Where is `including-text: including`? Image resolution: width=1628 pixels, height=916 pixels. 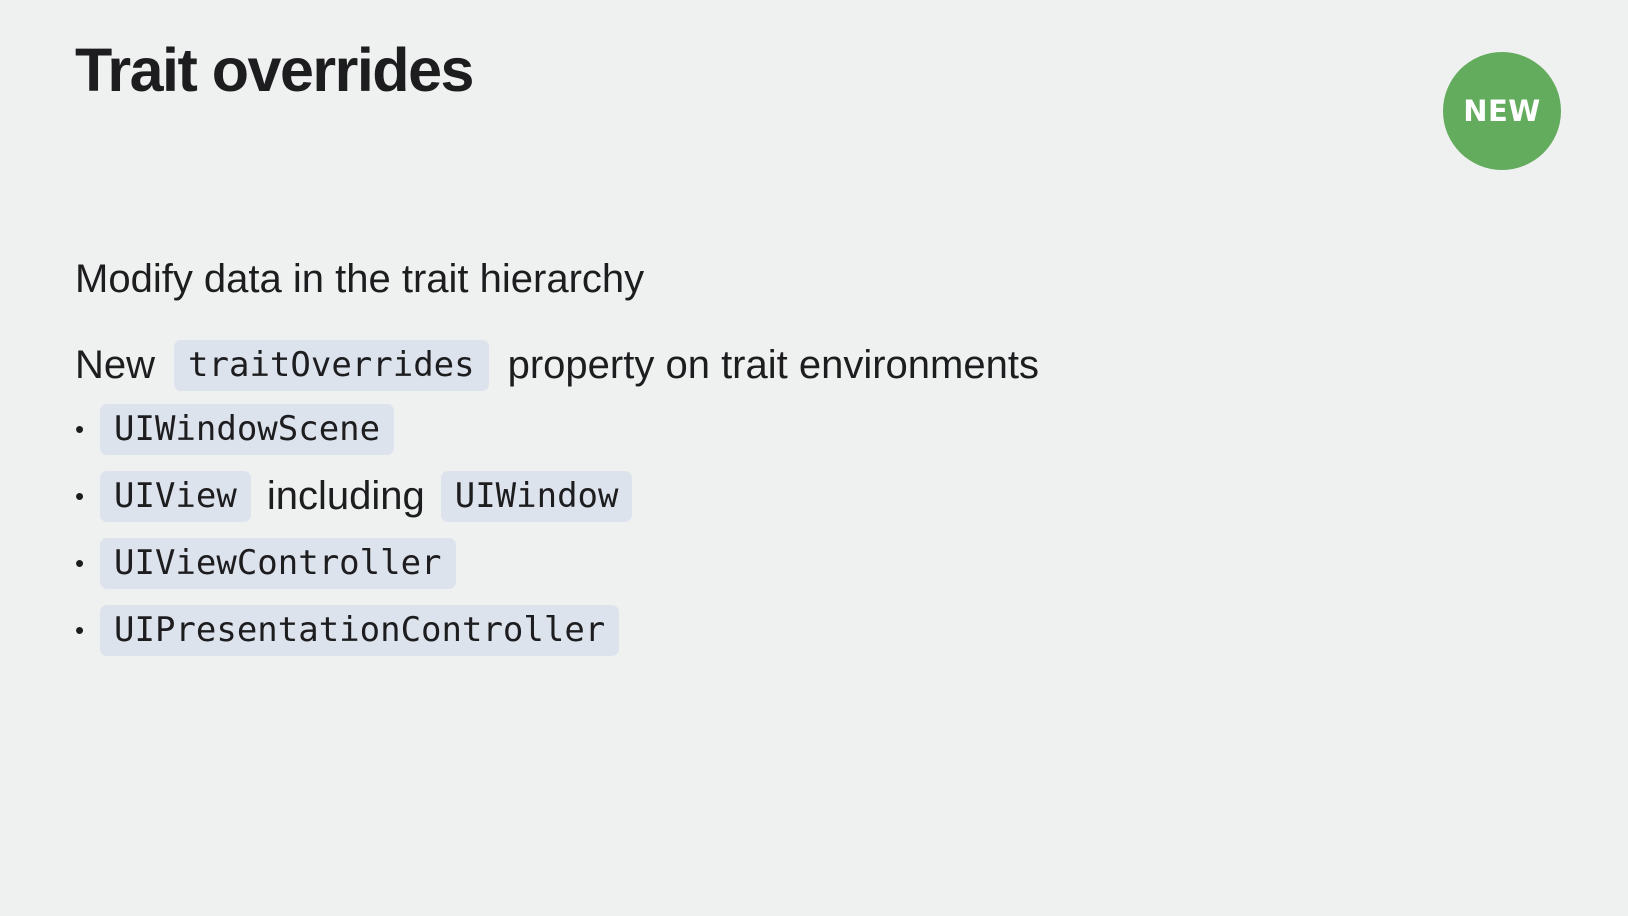
including-text: including is located at coordinates (345, 496).